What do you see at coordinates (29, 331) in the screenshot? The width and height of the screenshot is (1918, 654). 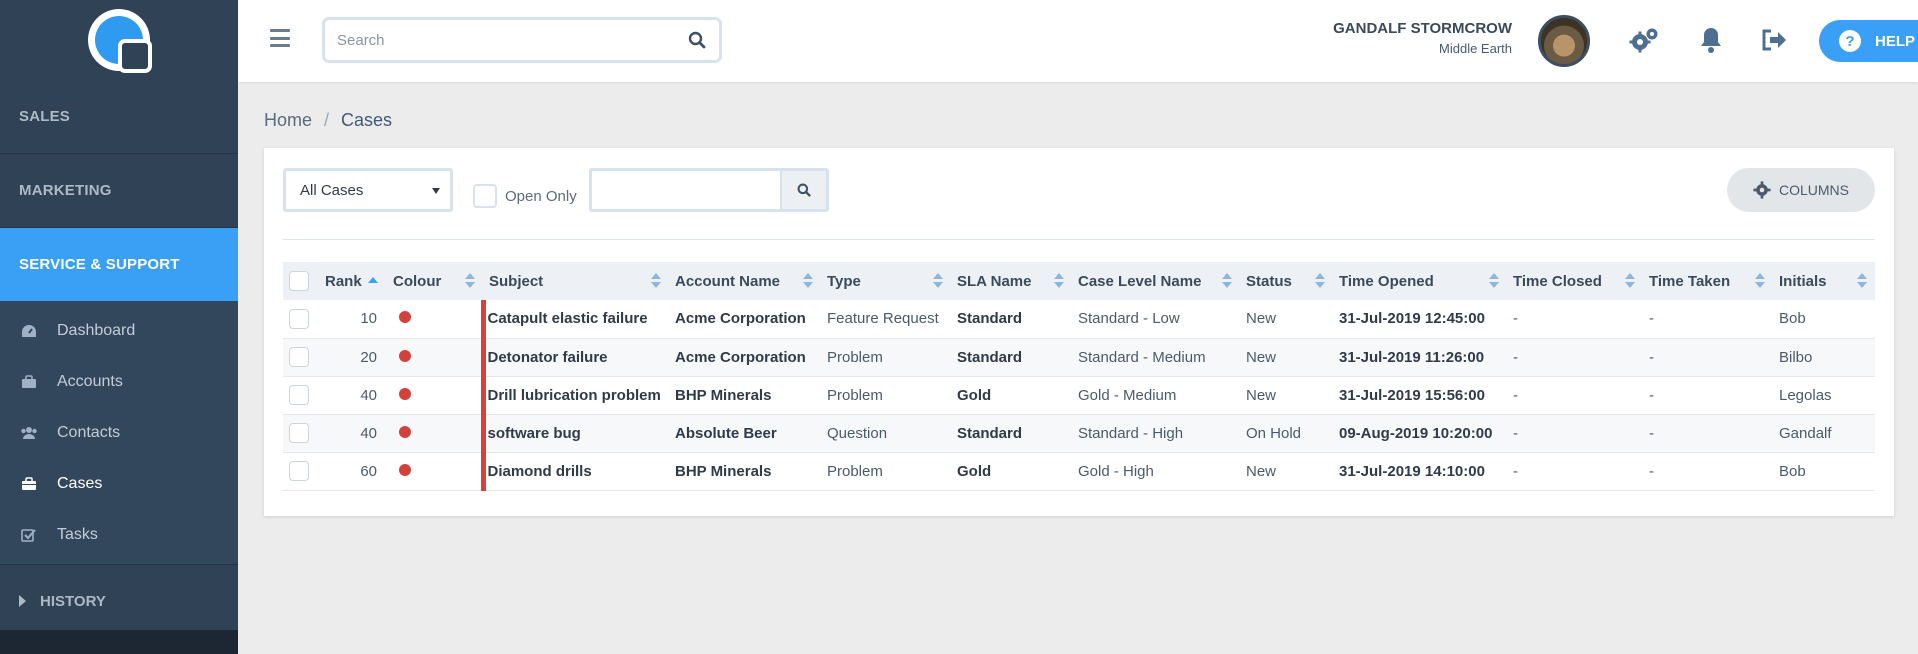 I see `dashboard-icon` at bounding box center [29, 331].